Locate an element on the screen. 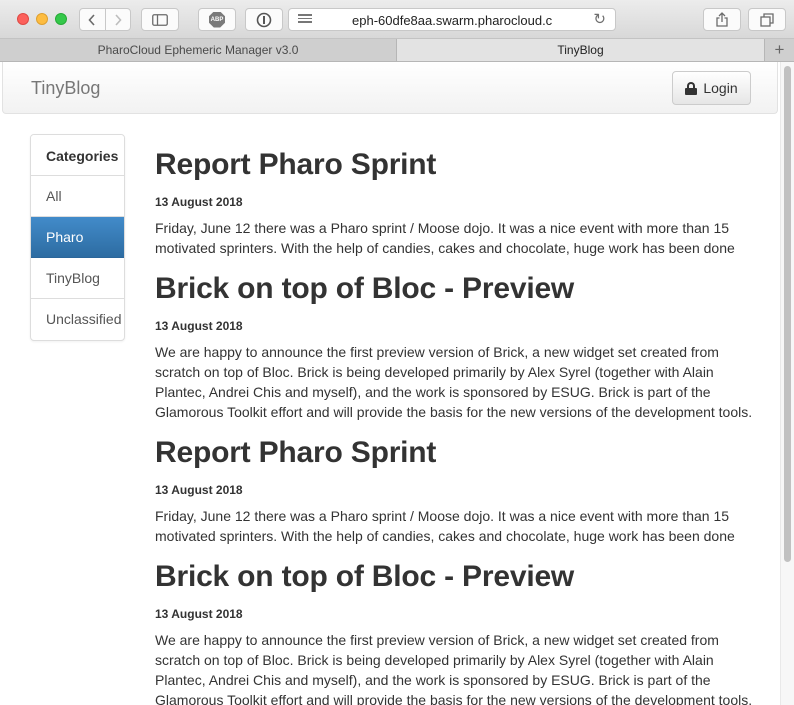 The image size is (794, 705). site-navbar: TinyBlog Login is located at coordinates (390, 88).